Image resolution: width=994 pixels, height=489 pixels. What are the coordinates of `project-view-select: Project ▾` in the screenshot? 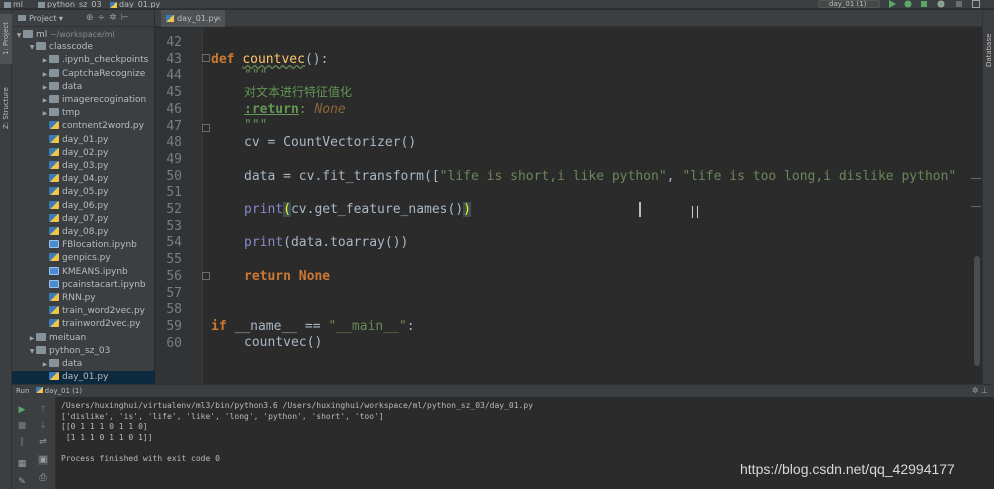 It's located at (40, 18).